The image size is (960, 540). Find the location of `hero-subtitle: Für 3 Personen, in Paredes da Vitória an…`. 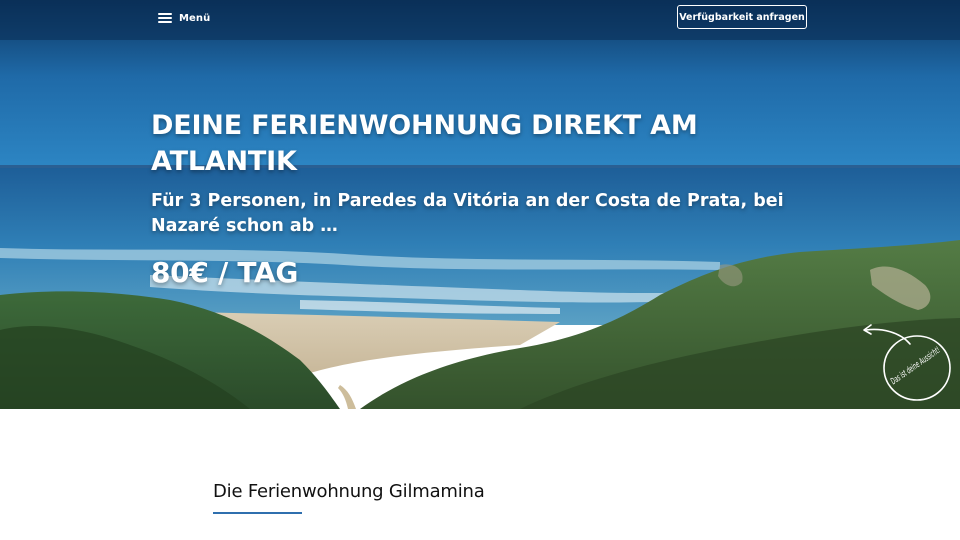

hero-subtitle: Für 3 Personen, in Paredes da Vitória an… is located at coordinates (467, 213).